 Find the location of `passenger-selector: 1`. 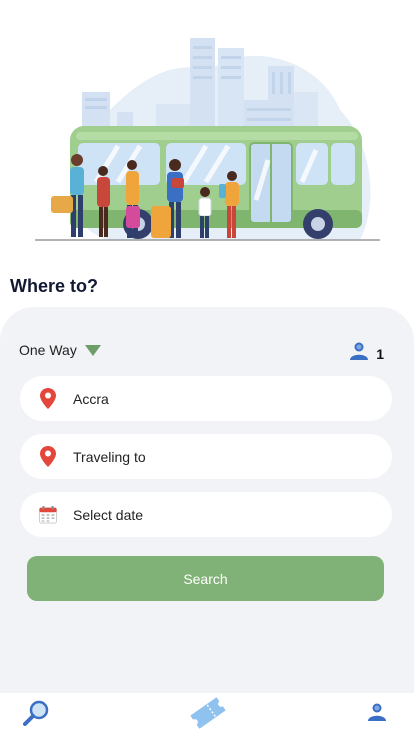

passenger-selector: 1 is located at coordinates (366, 353).